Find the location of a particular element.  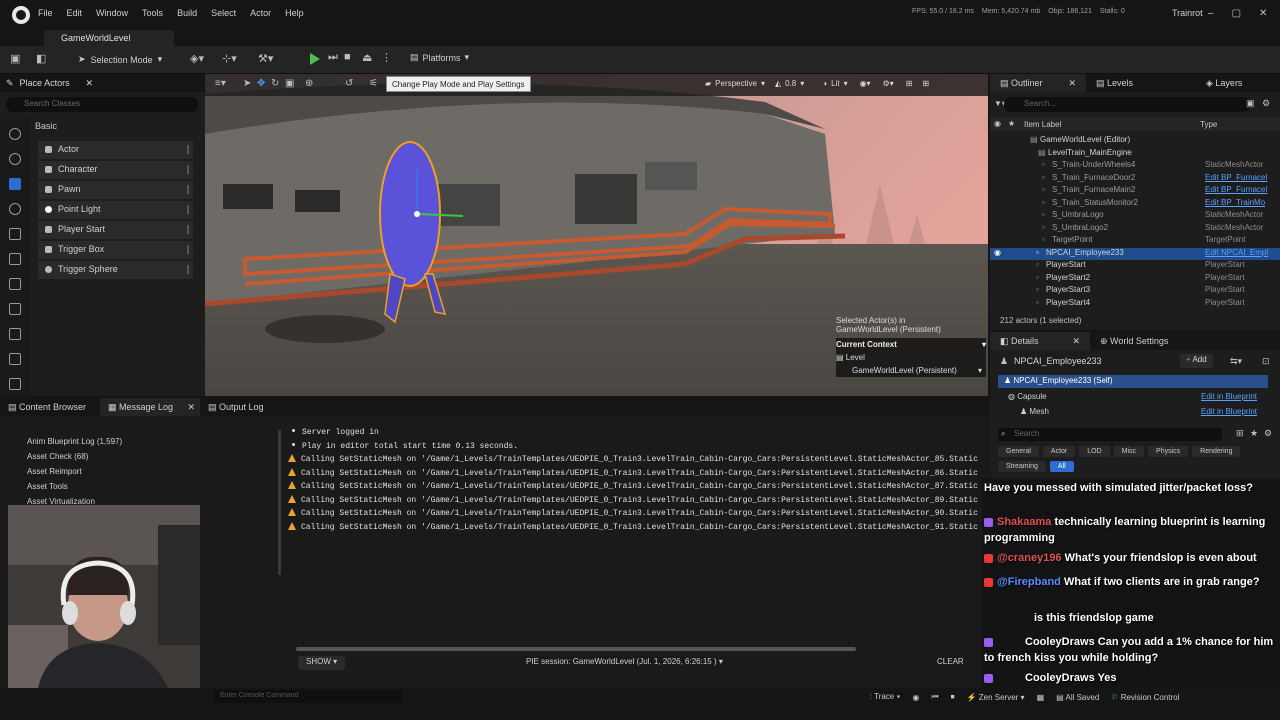

outliner-row: ▫ S_UmbraLogo2 StaticMeshActor is located at coordinates (1135, 229).